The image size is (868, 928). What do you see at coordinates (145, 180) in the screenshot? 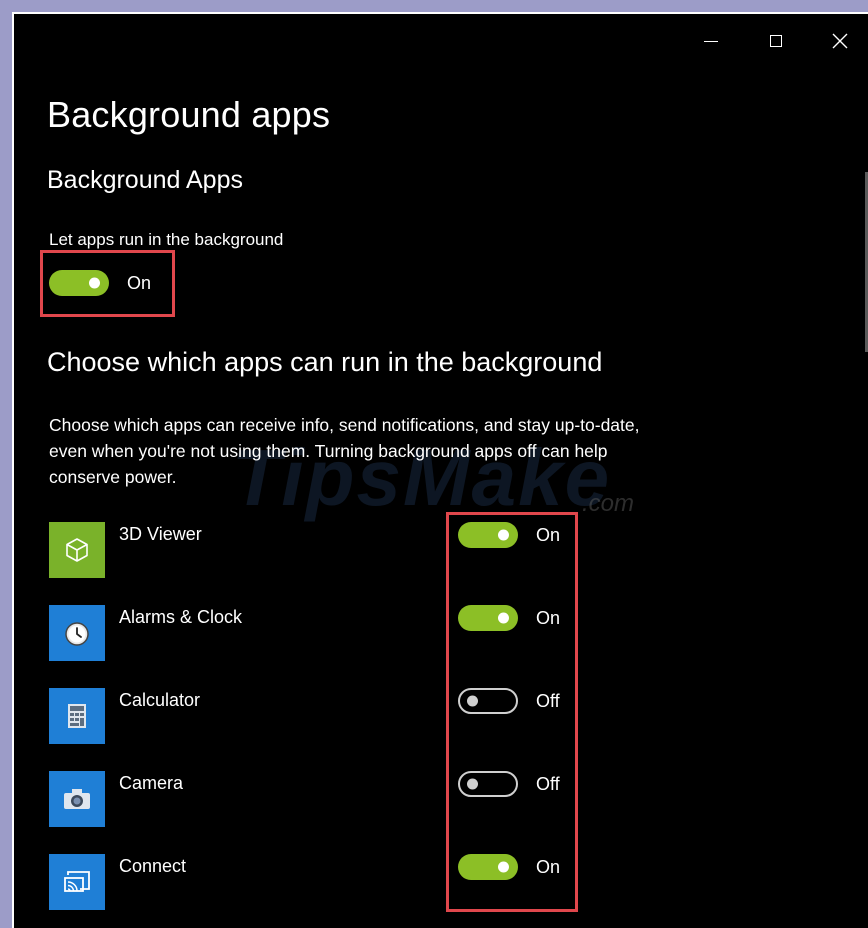
I see `section-title: Background Apps` at bounding box center [145, 180].